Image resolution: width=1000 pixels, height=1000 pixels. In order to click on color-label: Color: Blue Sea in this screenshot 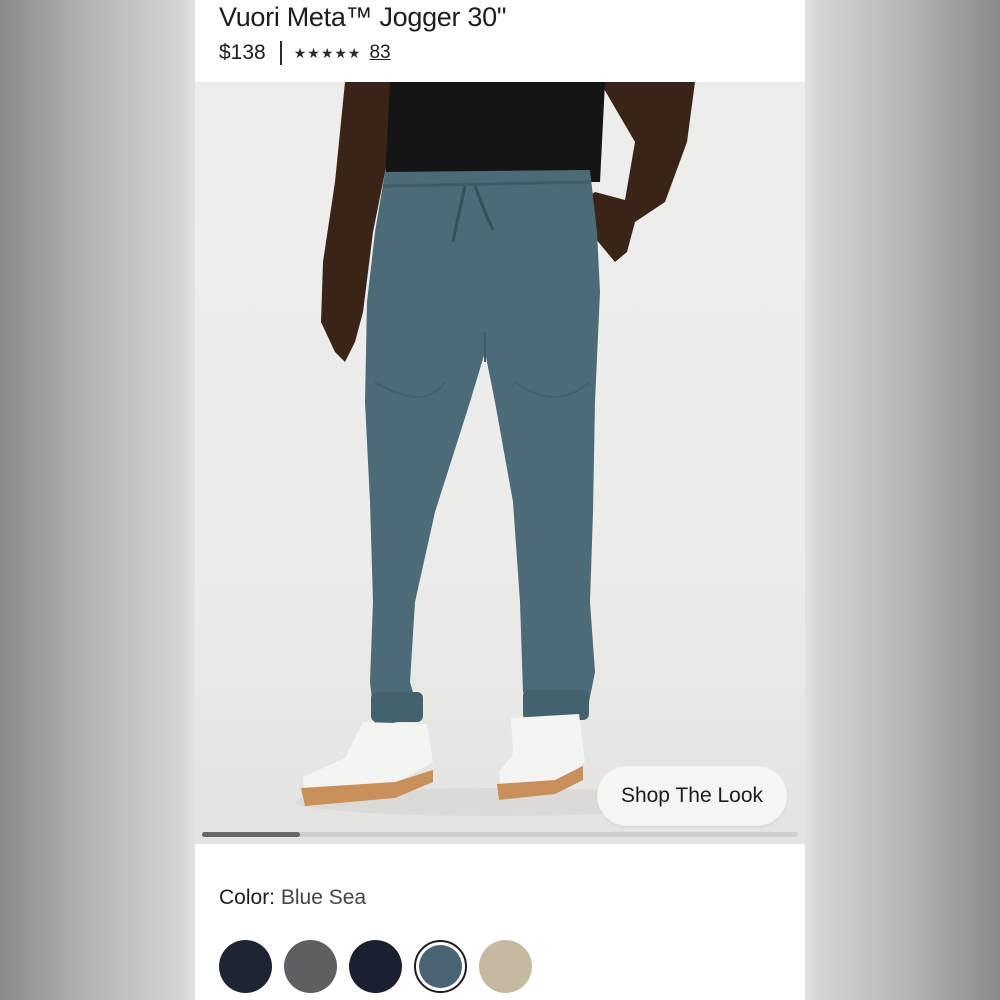, I will do `click(292, 898)`.